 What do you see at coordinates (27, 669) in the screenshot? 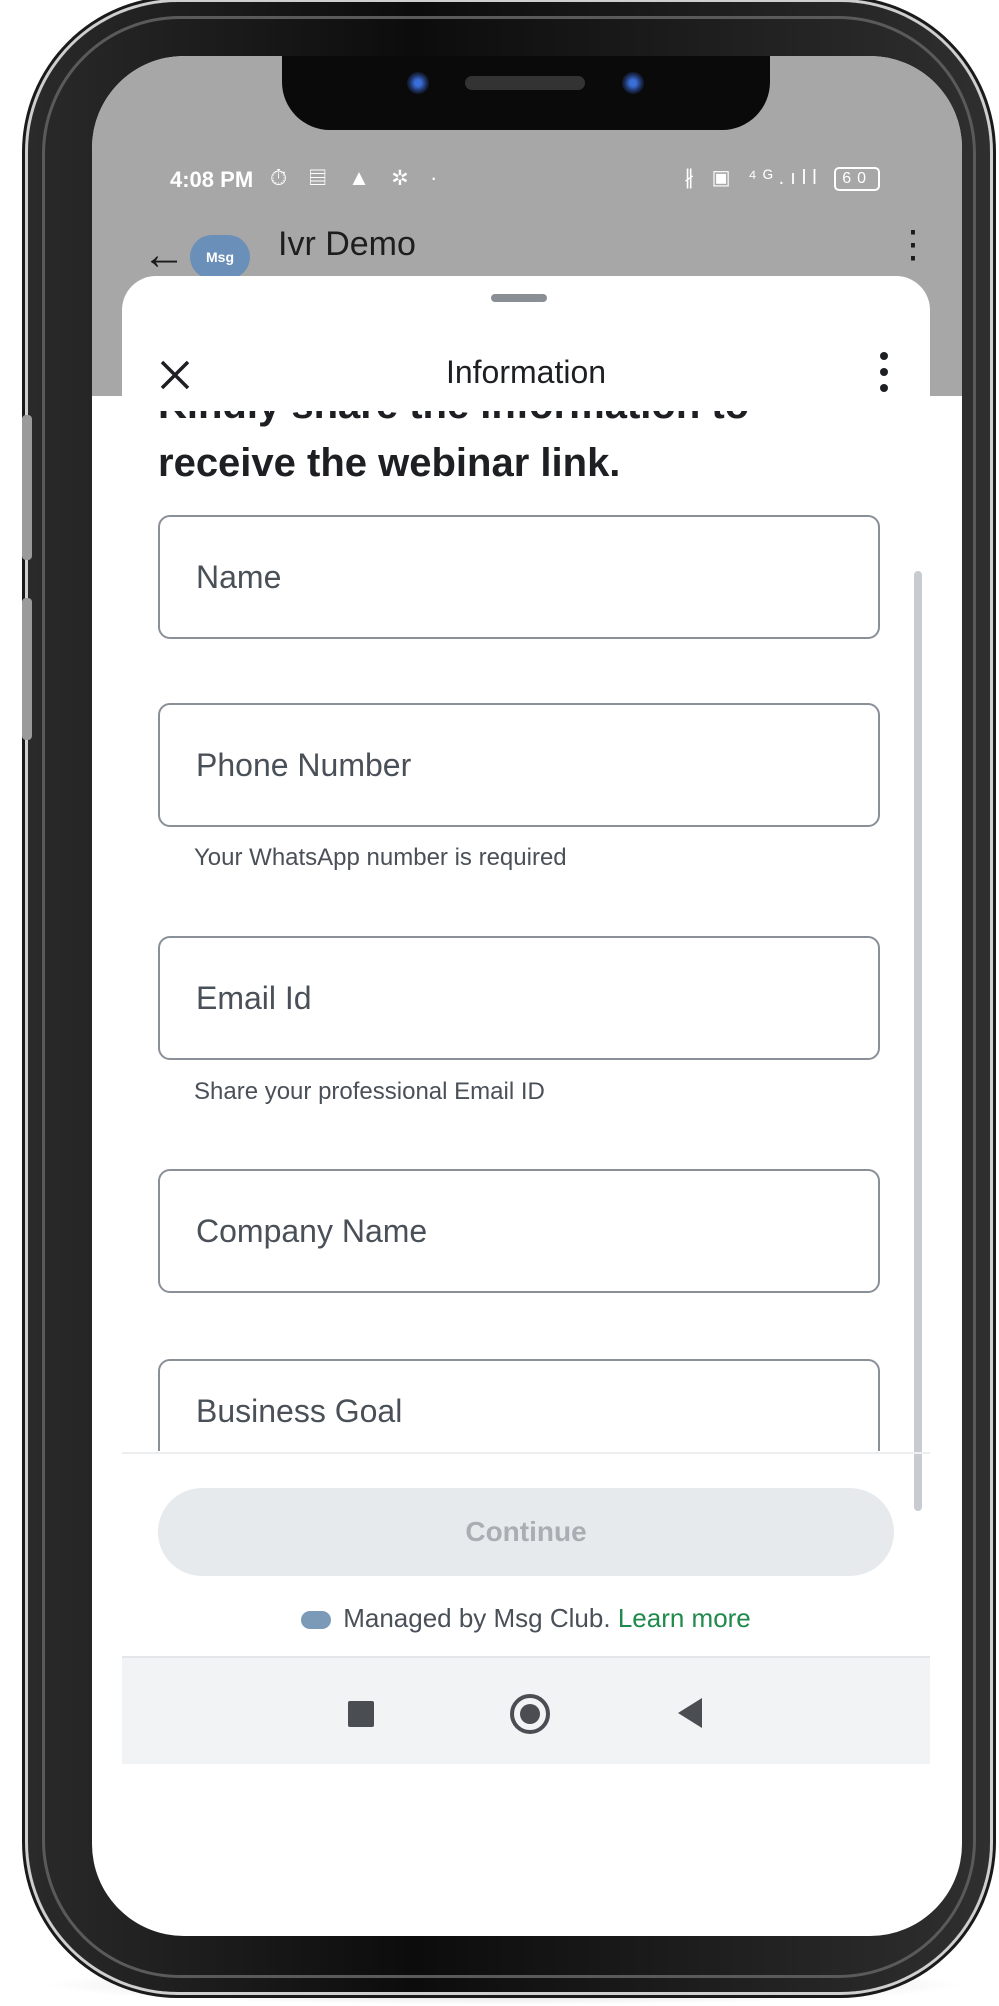
I see `volume-down-button` at bounding box center [27, 669].